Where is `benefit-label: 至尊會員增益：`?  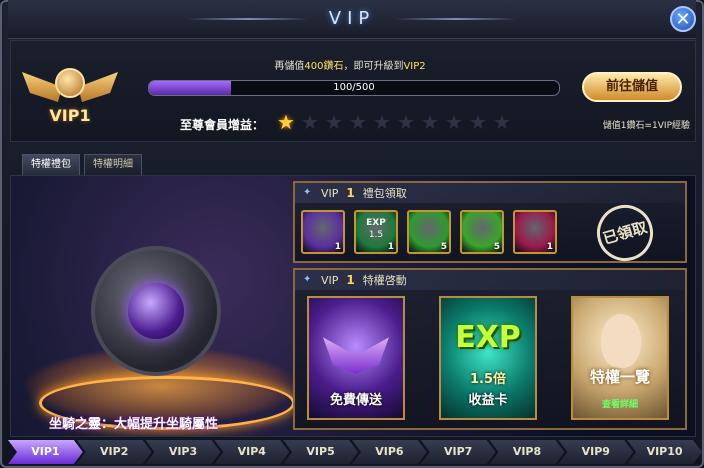
benefit-label: 至尊會員增益： is located at coordinates (222, 125).